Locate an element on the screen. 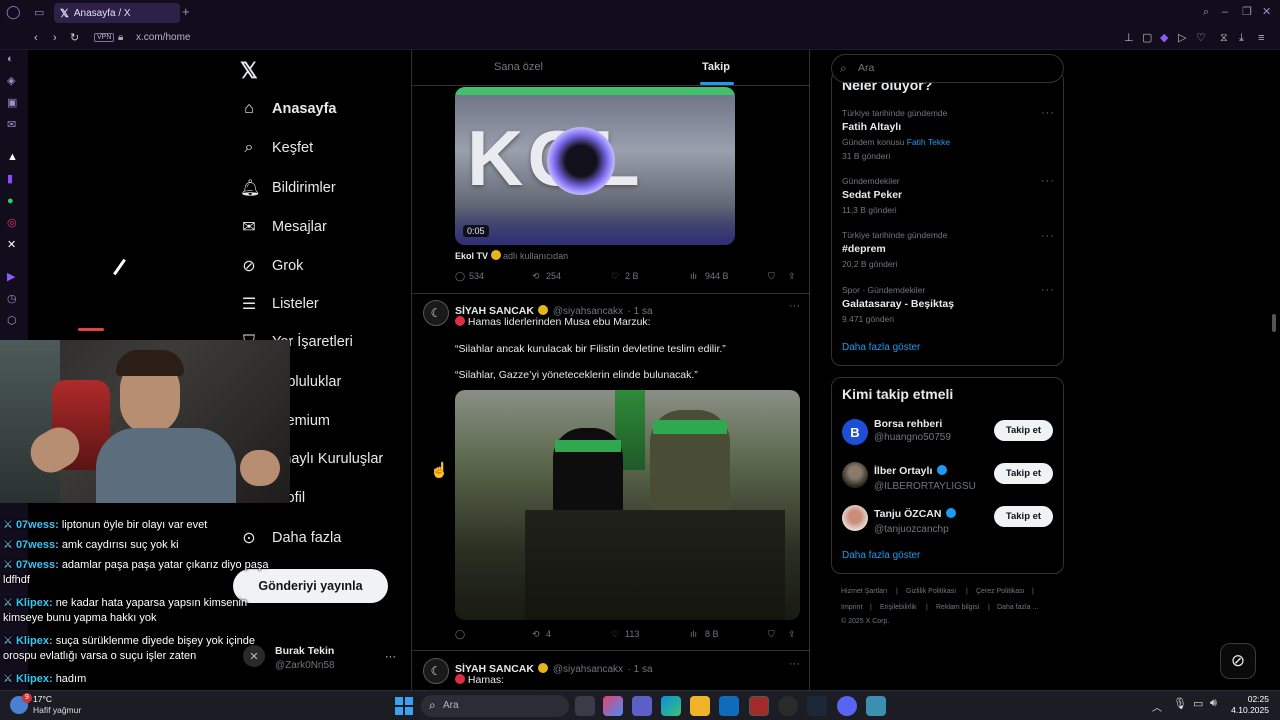  steam-icon is located at coordinates (817, 706).